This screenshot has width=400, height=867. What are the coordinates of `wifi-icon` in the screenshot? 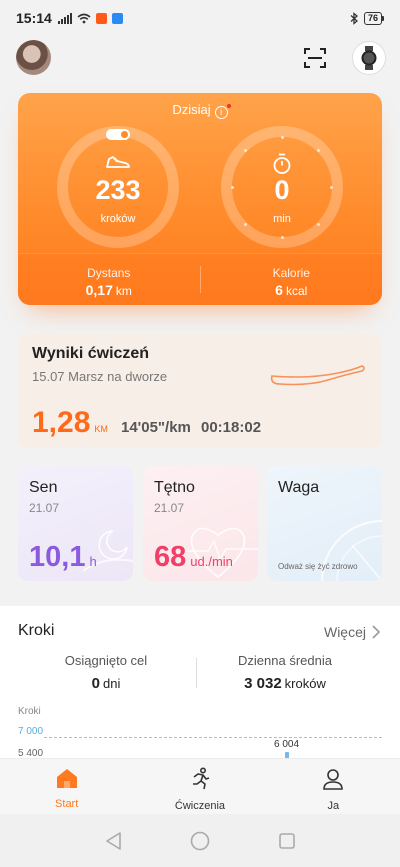 It's located at (84, 18).